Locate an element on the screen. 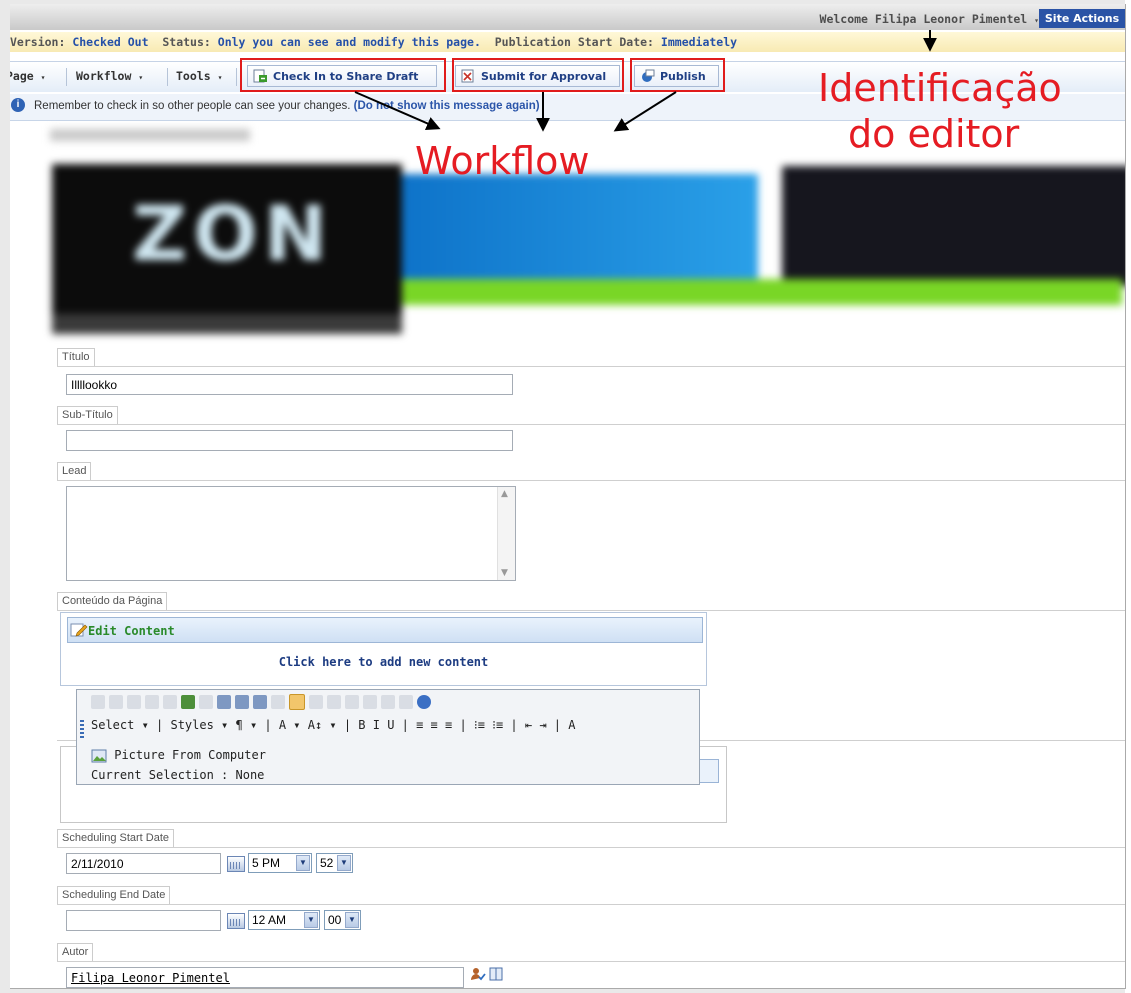 Image resolution: width=1131 pixels, height=993 pixels. site-actions-button: Site Actions is located at coordinates (1082, 18).